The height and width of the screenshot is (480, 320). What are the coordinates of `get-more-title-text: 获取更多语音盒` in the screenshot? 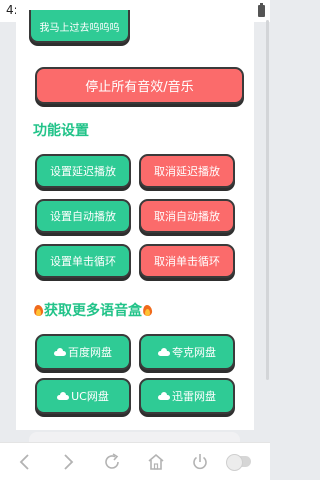 It's located at (93, 311).